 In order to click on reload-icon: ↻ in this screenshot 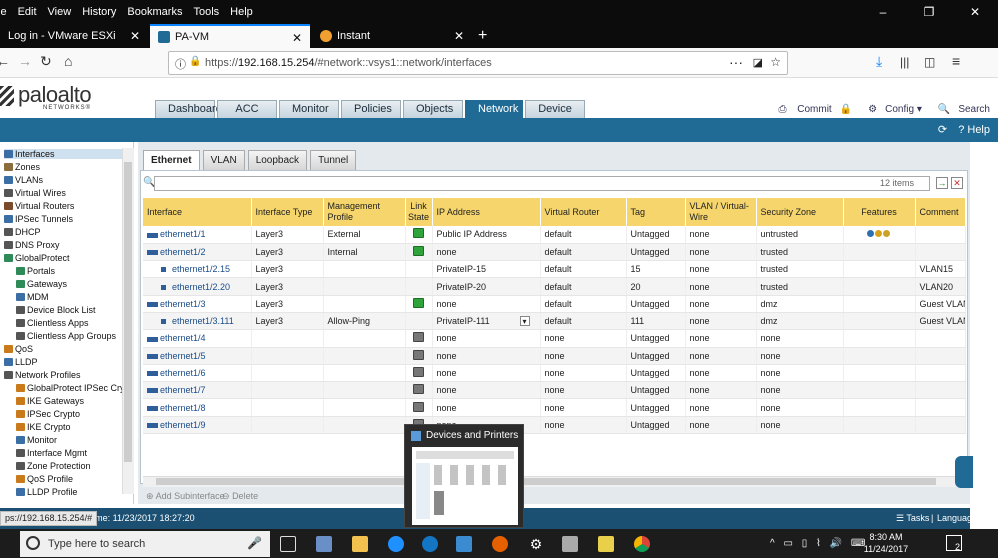, I will do `click(46, 61)`.